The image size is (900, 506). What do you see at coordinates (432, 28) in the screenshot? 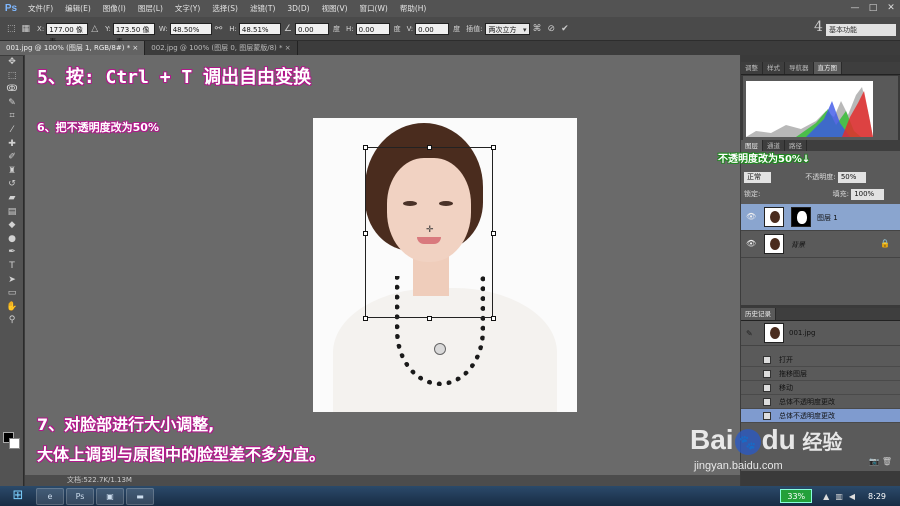
I see `v-skew-field: 0.00` at bounding box center [432, 28].